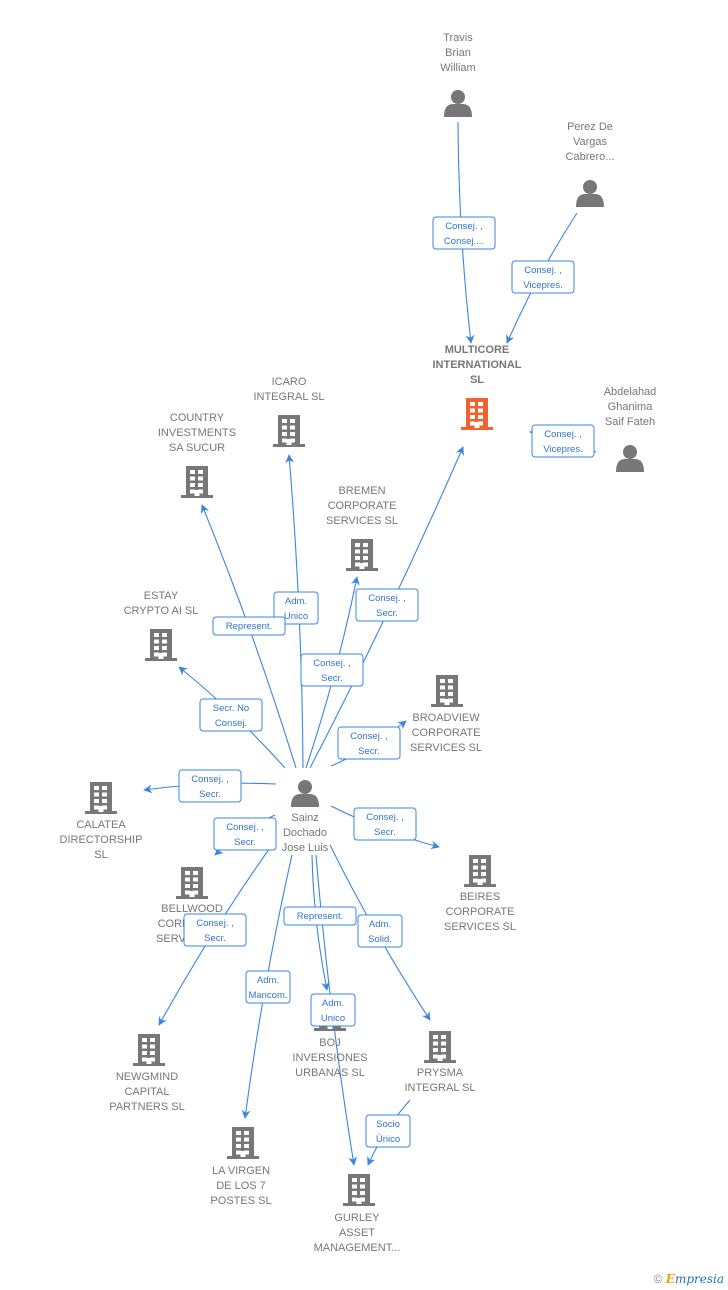 This screenshot has width=728, height=1290. Describe the element at coordinates (249, 626) in the screenshot. I see `edge-label-sainz-country: Represent.` at that location.